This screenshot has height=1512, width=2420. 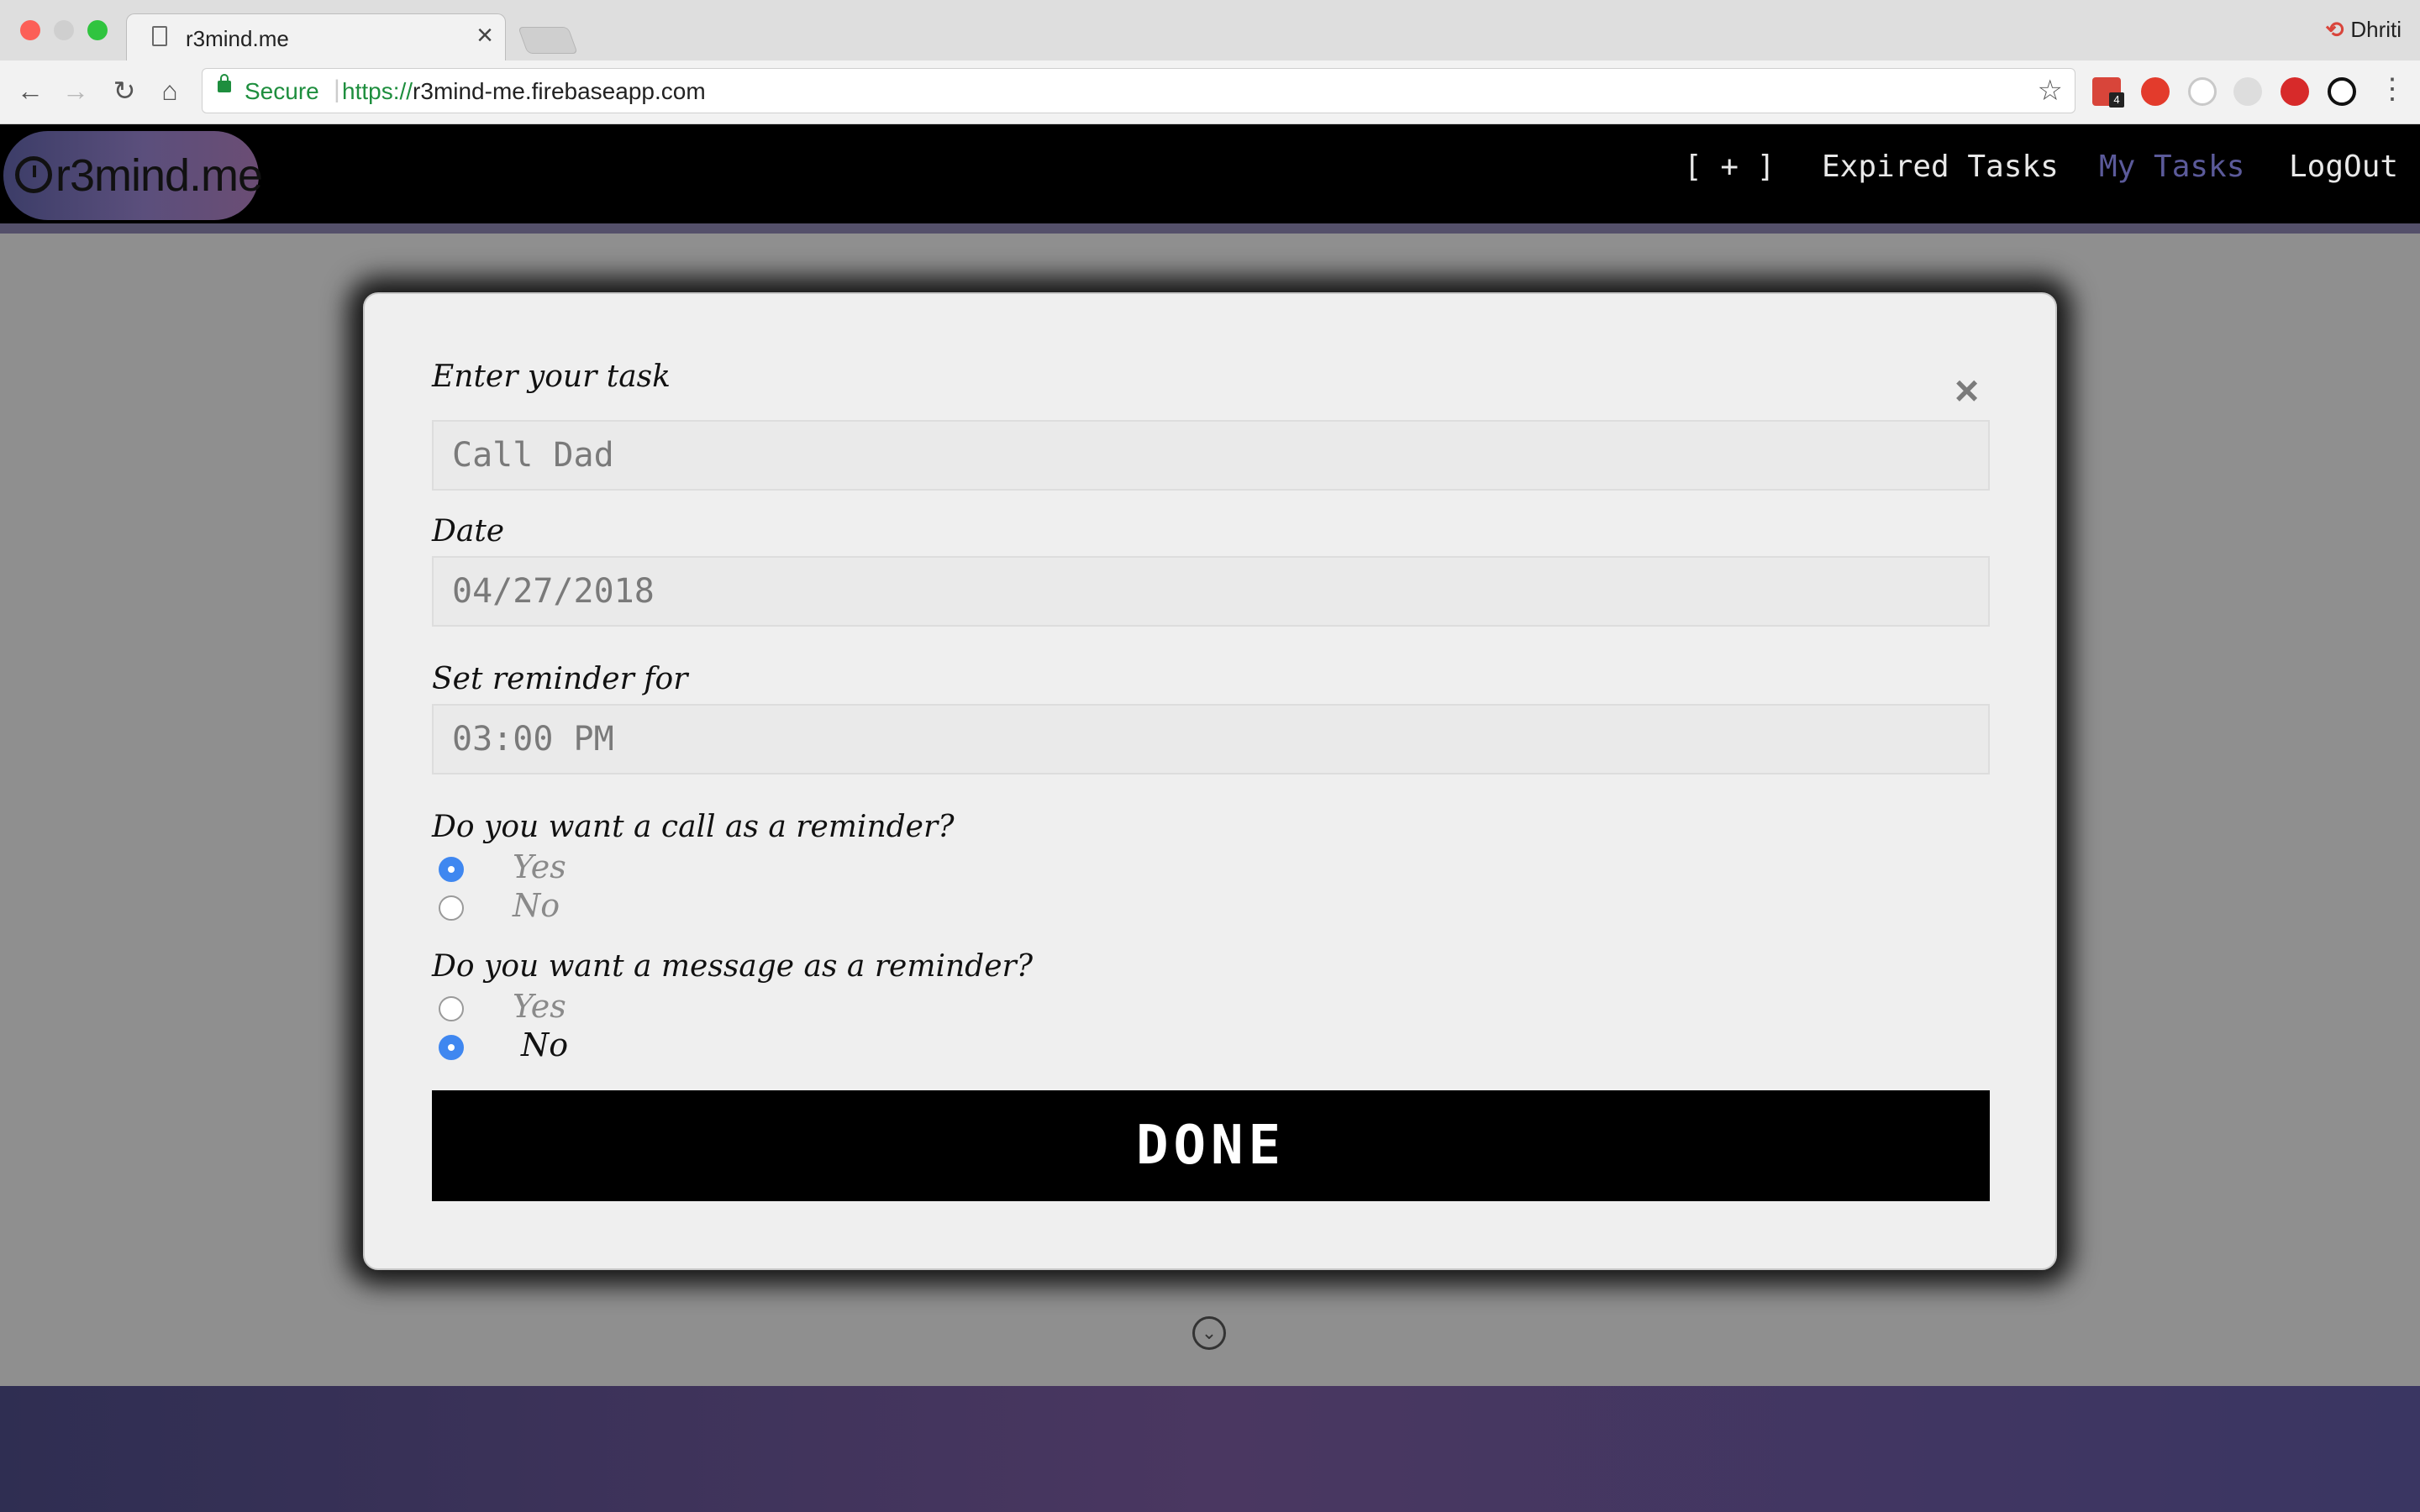 What do you see at coordinates (124, 91) in the screenshot?
I see `reload-button: ↻` at bounding box center [124, 91].